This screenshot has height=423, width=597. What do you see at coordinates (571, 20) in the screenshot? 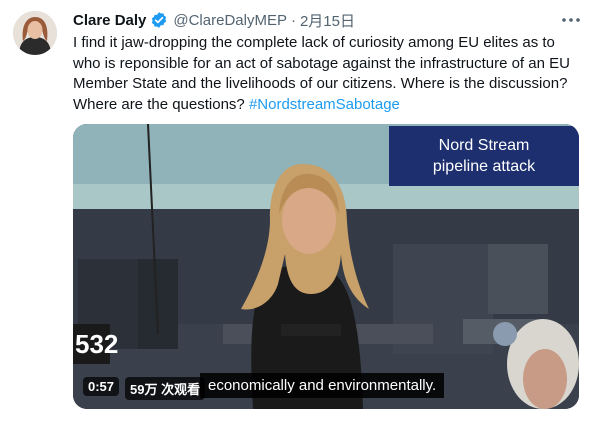
I see `more-options-icon` at bounding box center [571, 20].